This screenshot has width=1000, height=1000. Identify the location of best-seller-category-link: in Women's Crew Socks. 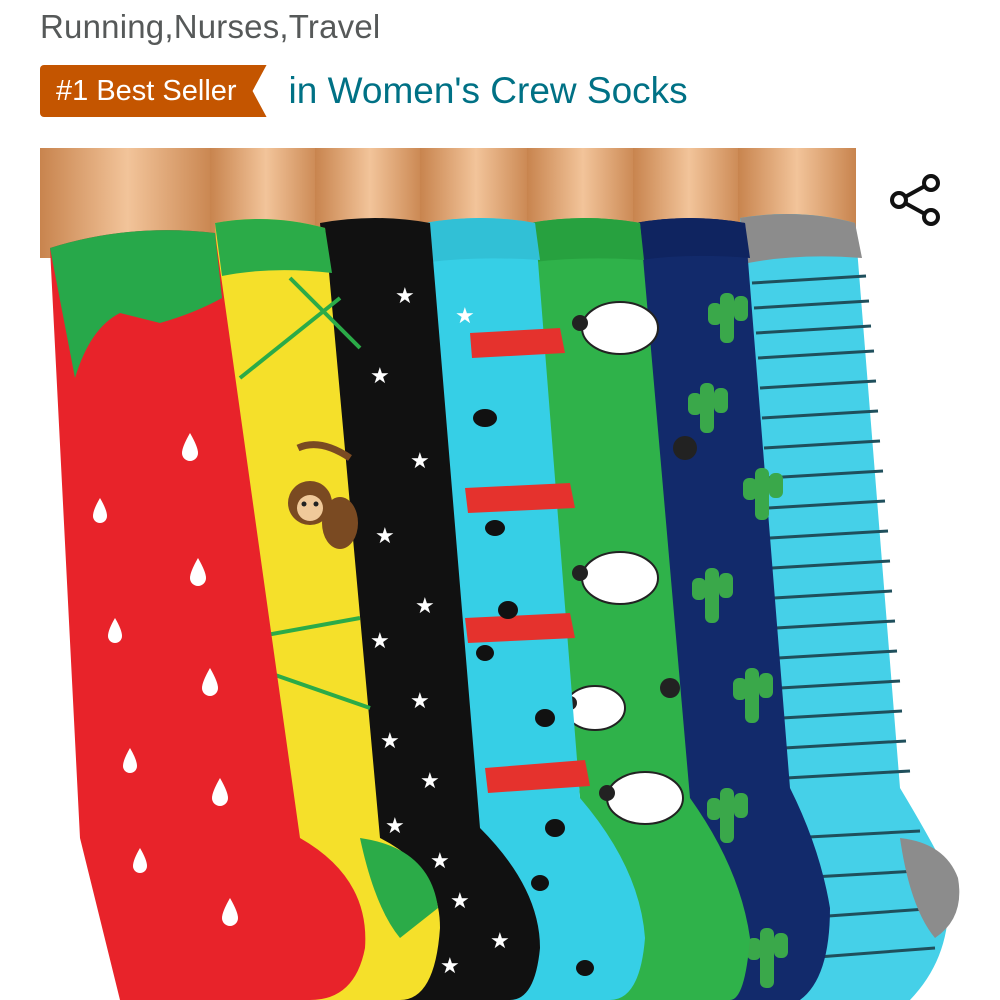
(488, 91).